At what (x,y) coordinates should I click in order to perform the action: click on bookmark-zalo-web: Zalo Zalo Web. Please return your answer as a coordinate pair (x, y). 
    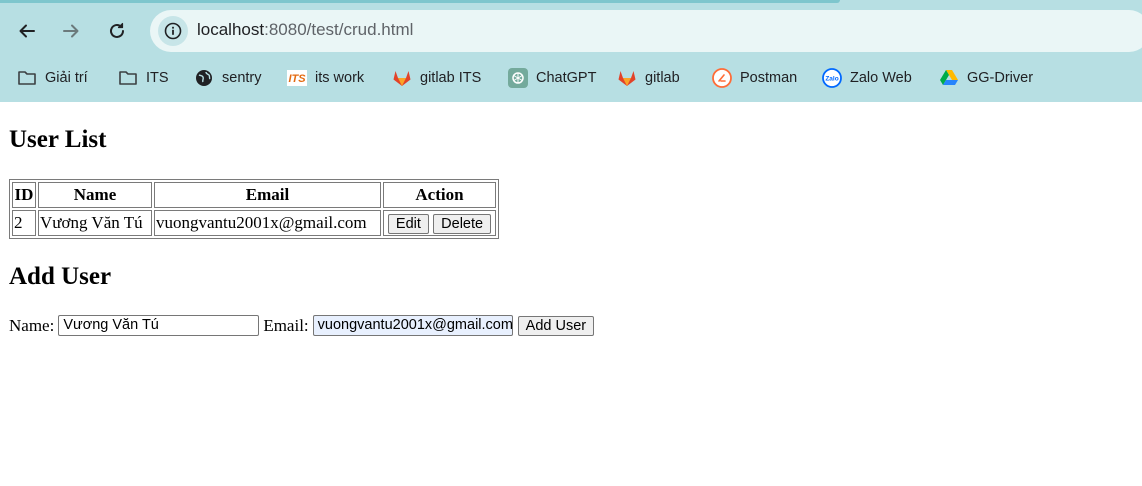
    Looking at the image, I should click on (867, 78).